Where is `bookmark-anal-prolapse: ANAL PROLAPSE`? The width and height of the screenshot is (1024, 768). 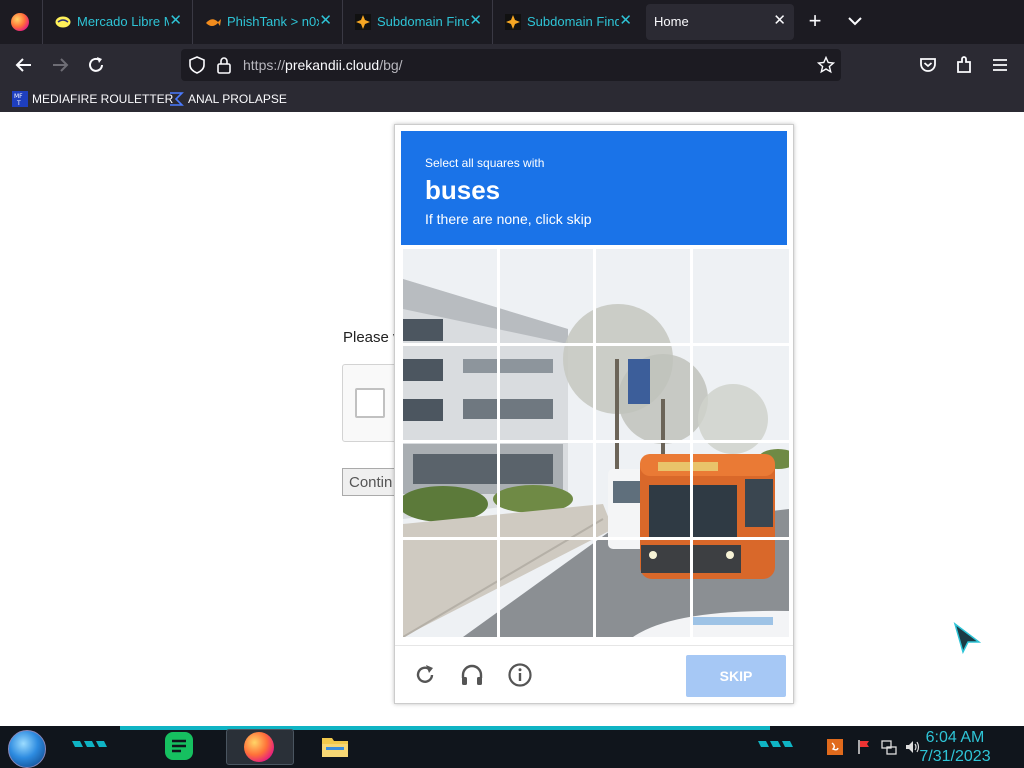
bookmark-anal-prolapse: ANAL PROLAPSE is located at coordinates (227, 99).